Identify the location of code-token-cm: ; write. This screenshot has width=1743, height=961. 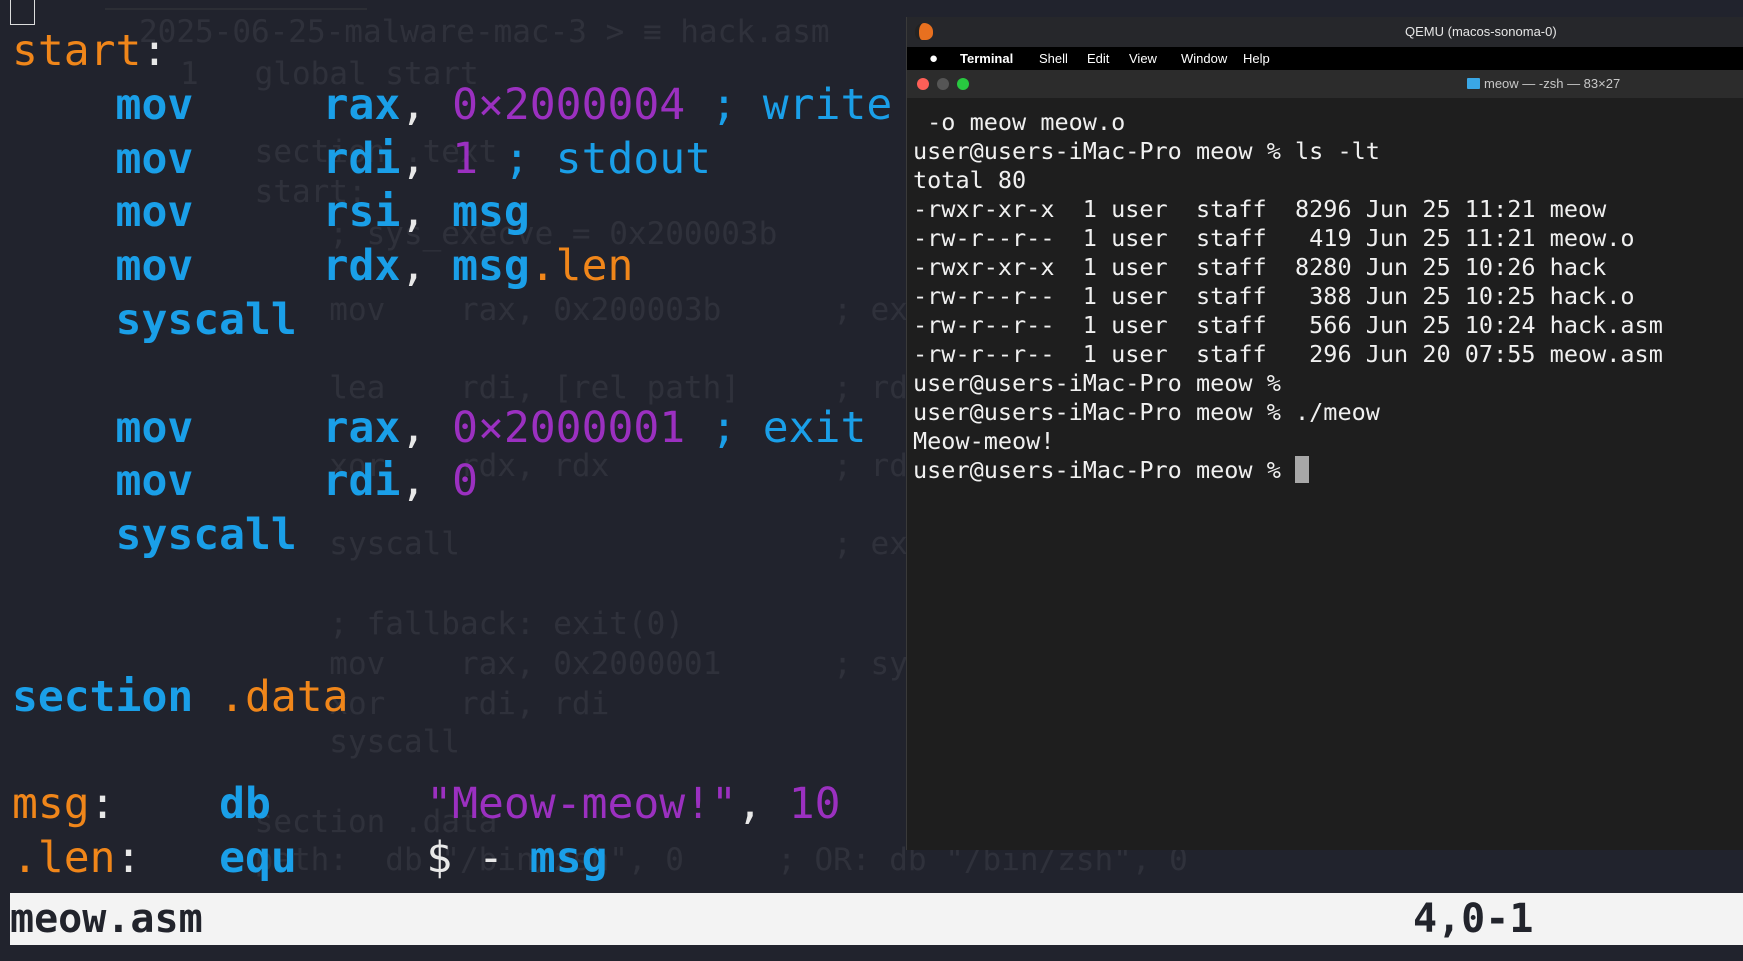
(789, 104).